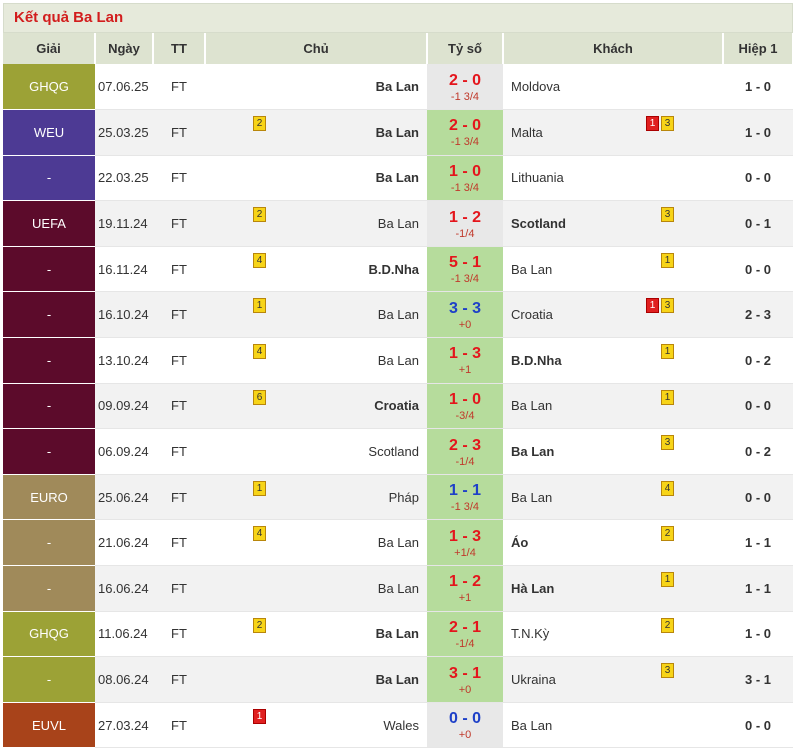  What do you see at coordinates (465, 634) in the screenshot?
I see `score-cell: 2 - 1 -1/4` at bounding box center [465, 634].